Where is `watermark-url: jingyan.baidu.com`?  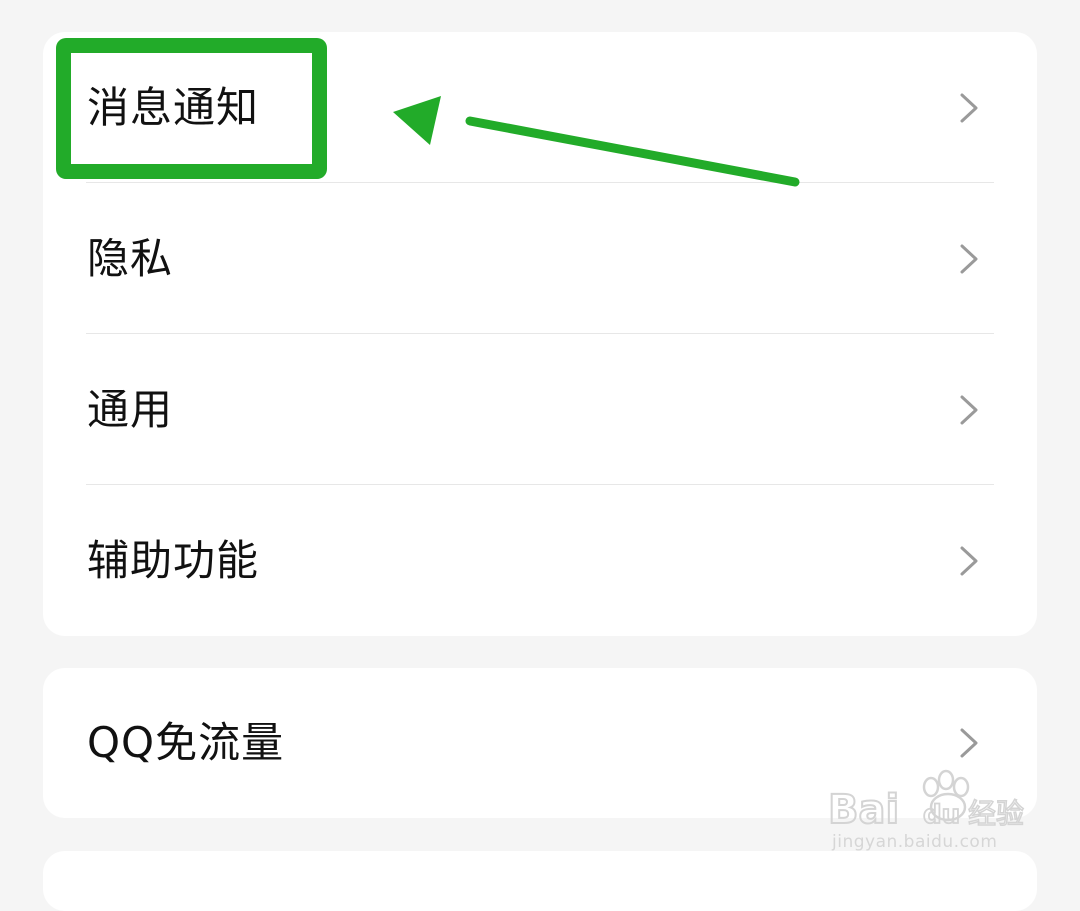
watermark-url: jingyan.baidu.com is located at coordinates (915, 842).